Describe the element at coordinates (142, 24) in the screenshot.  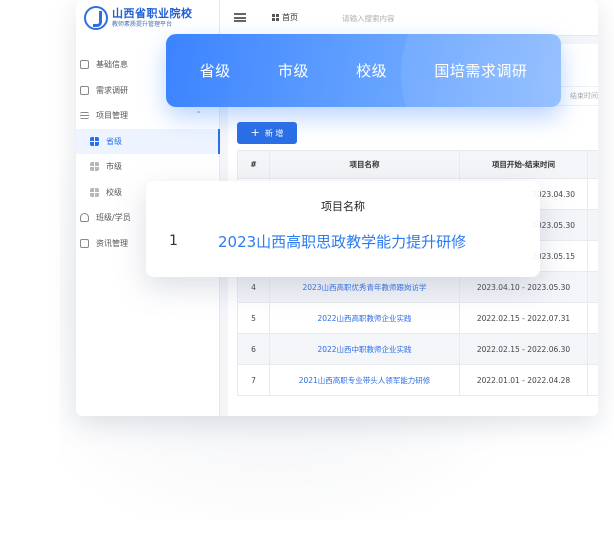
I see `logo-subtitle: 教师素质提升管理平台` at that location.